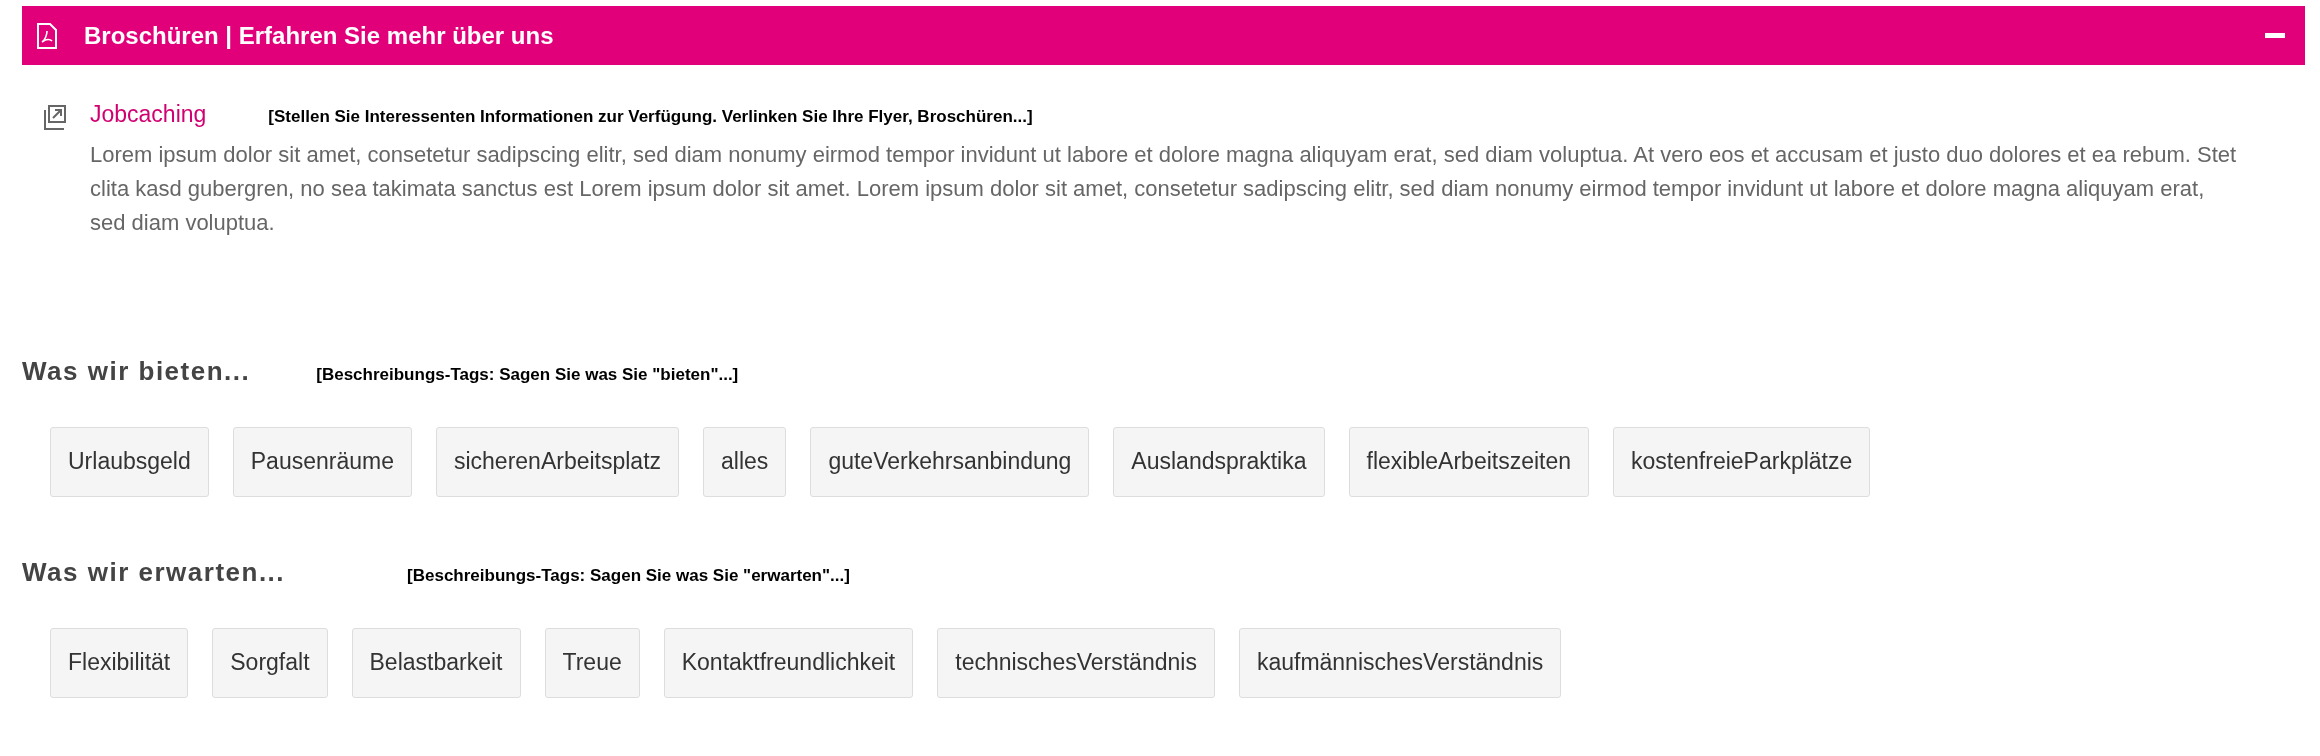 The height and width of the screenshot is (756, 2320). What do you see at coordinates (788, 662) in the screenshot?
I see `tag: Kontaktfreundlichkeit` at bounding box center [788, 662].